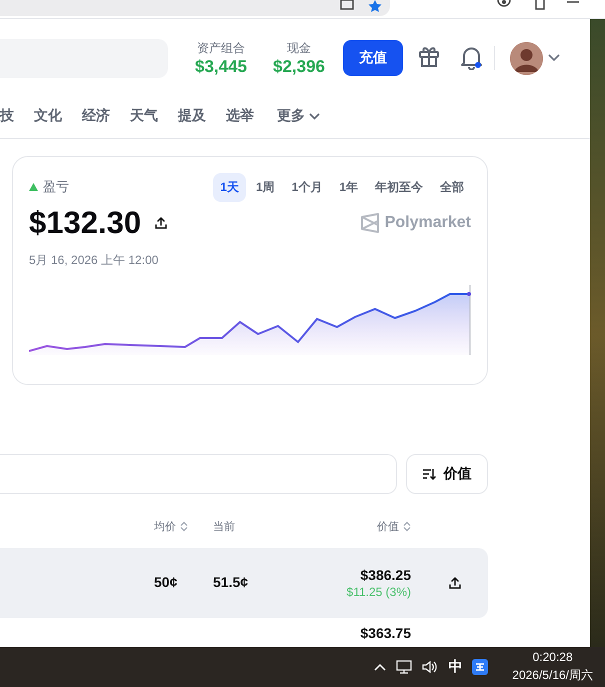 The image size is (605, 687). Describe the element at coordinates (404, 667) in the screenshot. I see `network-icon` at that location.